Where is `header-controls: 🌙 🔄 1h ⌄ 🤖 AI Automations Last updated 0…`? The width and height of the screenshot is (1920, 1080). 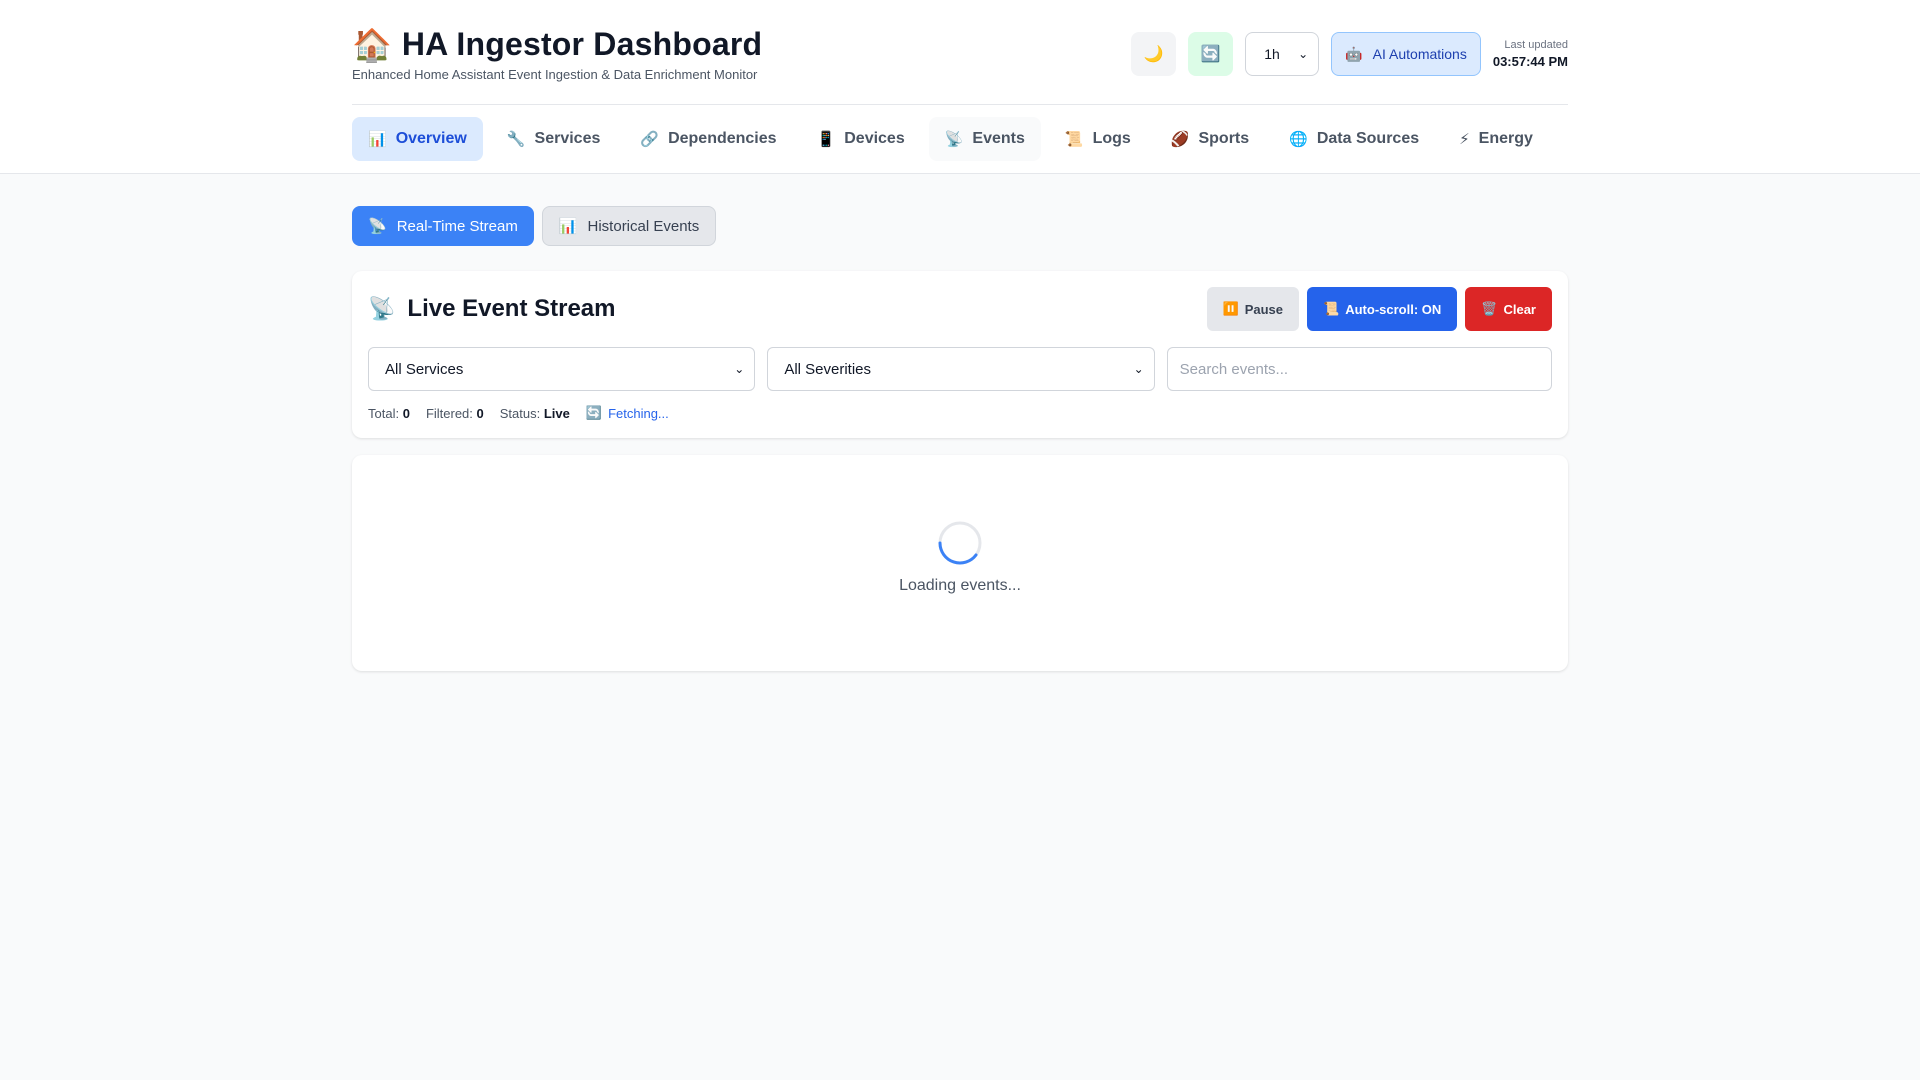
header-controls: 🌙 🔄 1h ⌄ 🤖 AI Automations Last updated 0… is located at coordinates (1349, 54).